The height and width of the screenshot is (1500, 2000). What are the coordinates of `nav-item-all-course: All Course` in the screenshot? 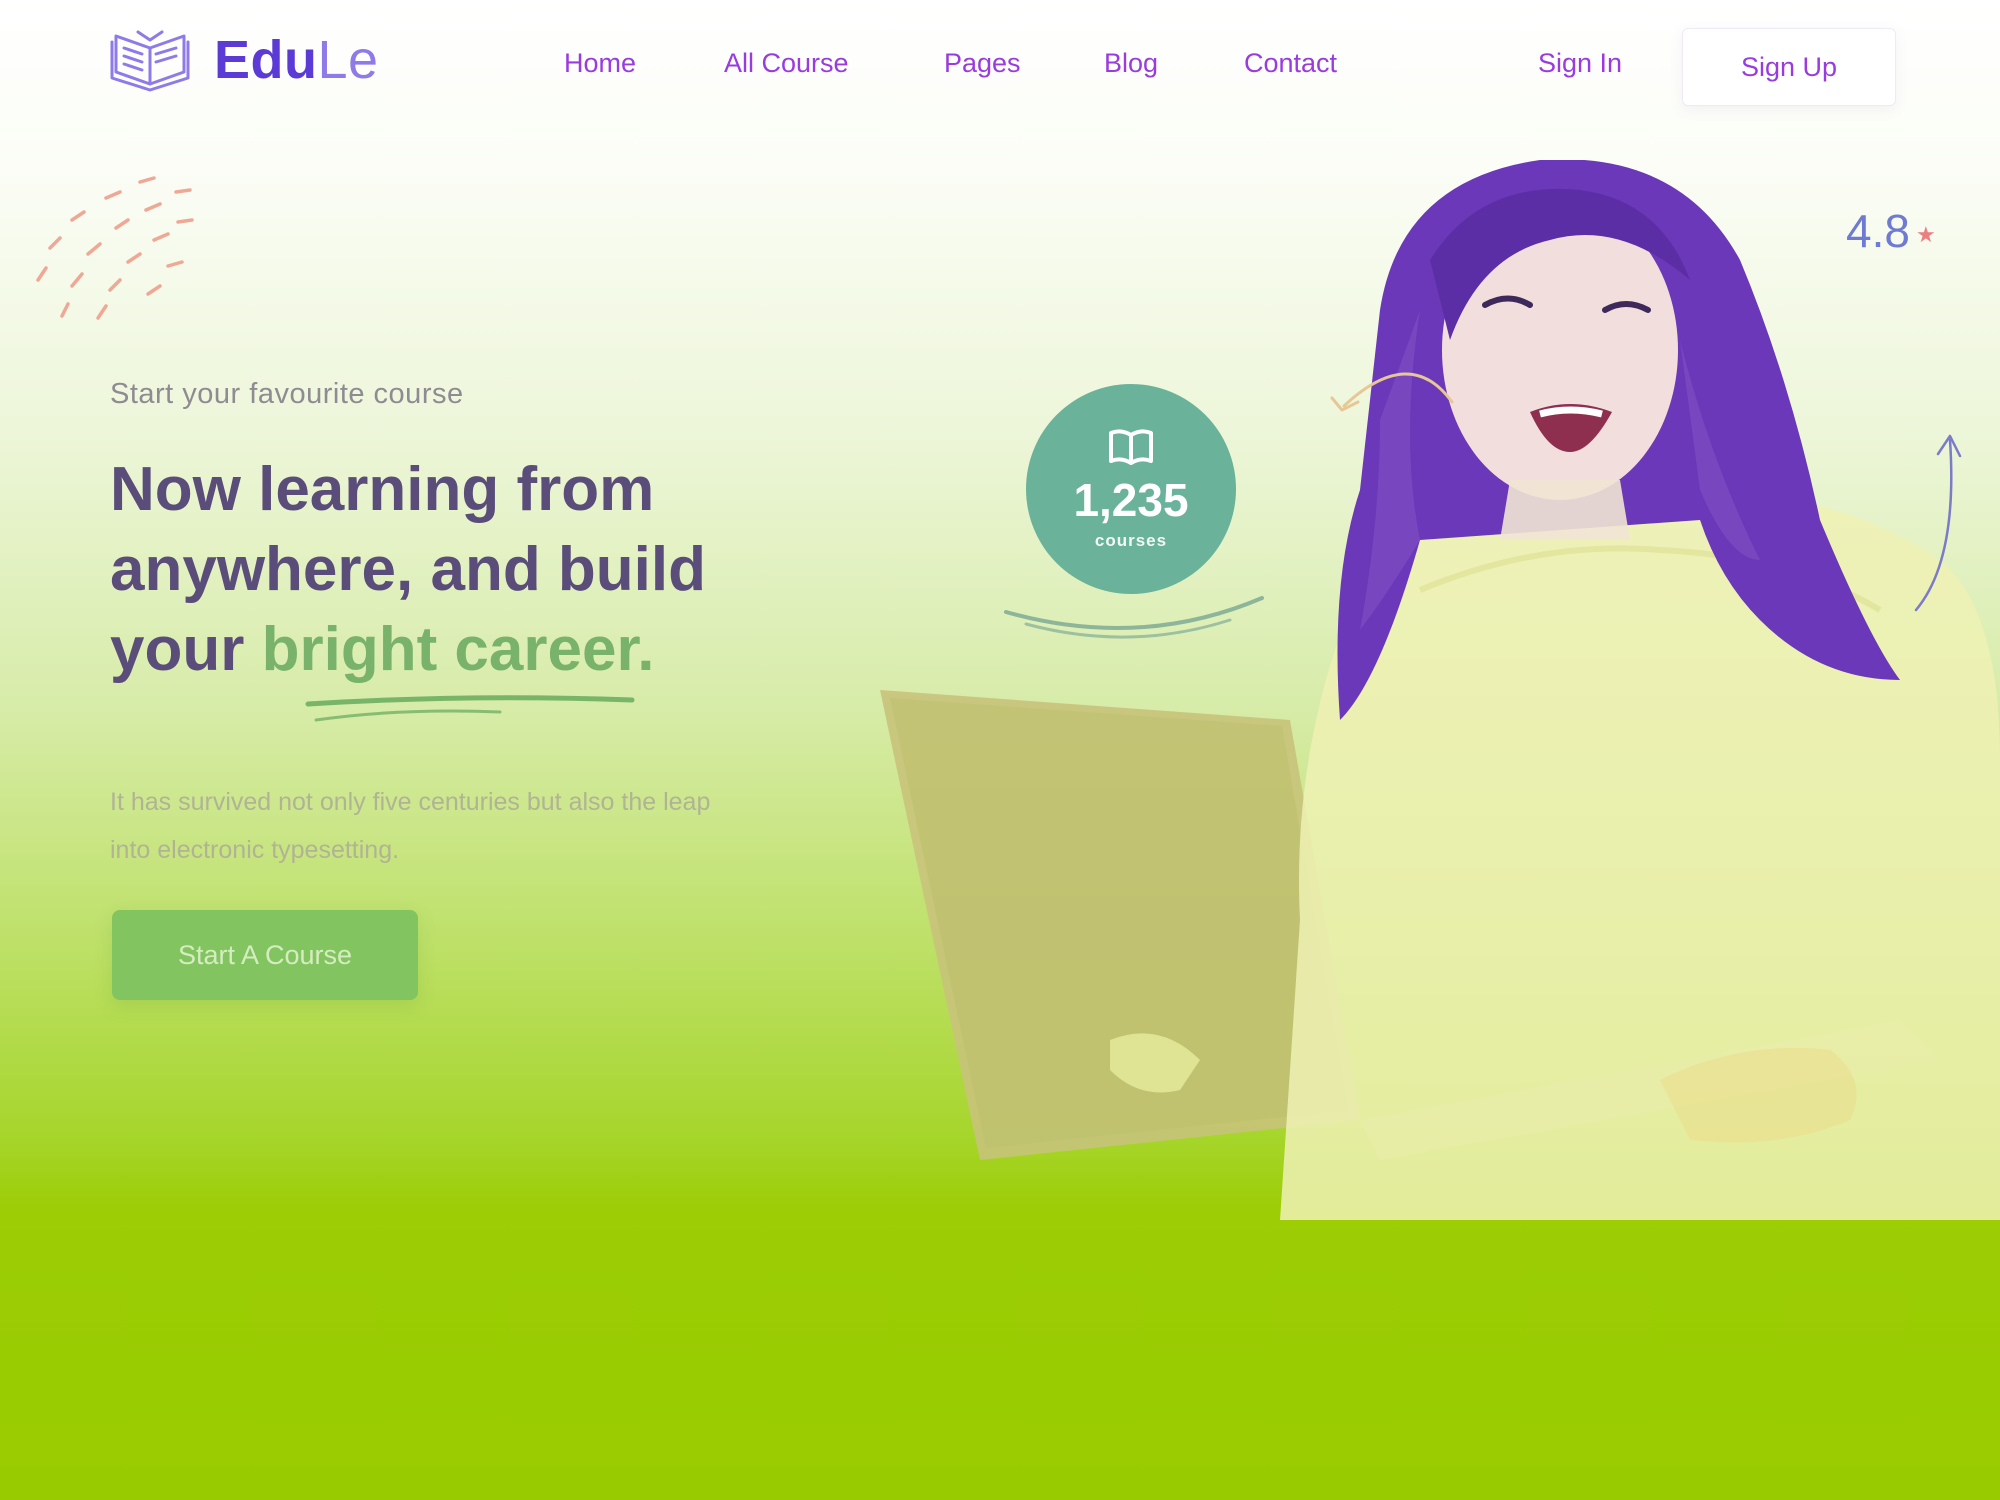 It's located at (786, 63).